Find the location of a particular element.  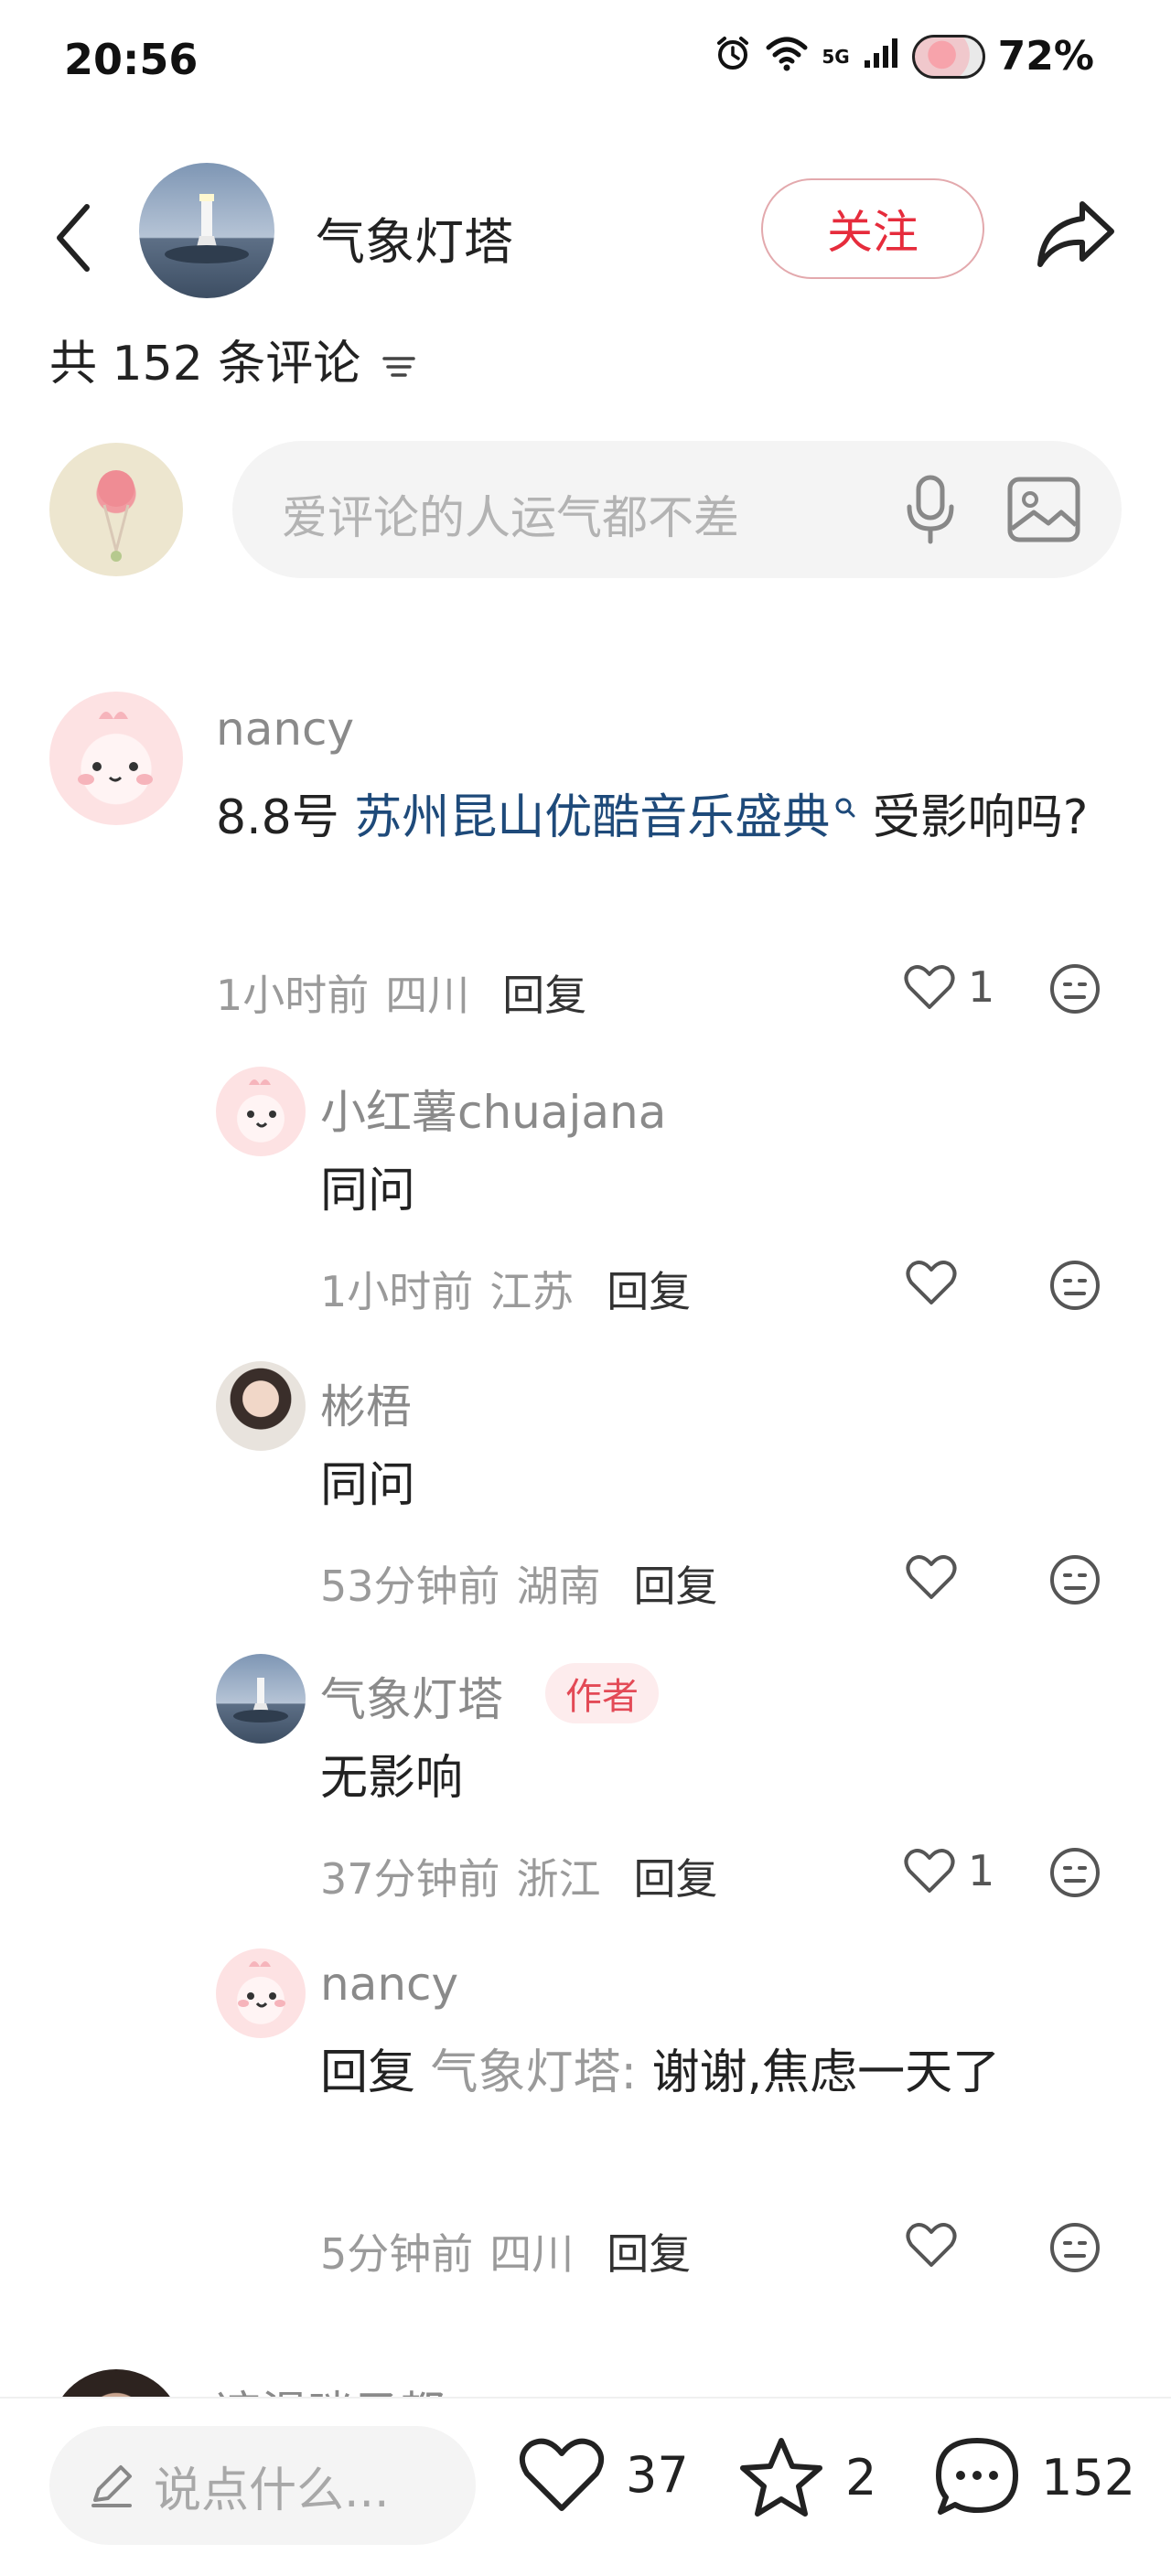

signal-icon is located at coordinates (881, 56).